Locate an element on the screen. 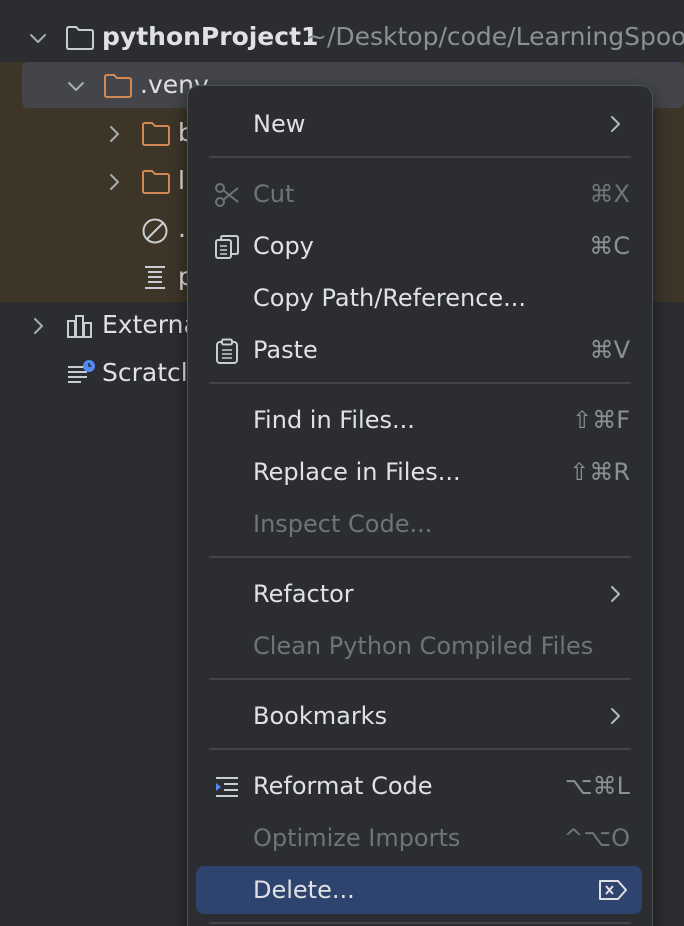 This screenshot has height=926, width=684. menu-item-replace-in-files: Replace in Files... ⇧⌘R is located at coordinates (419, 472).